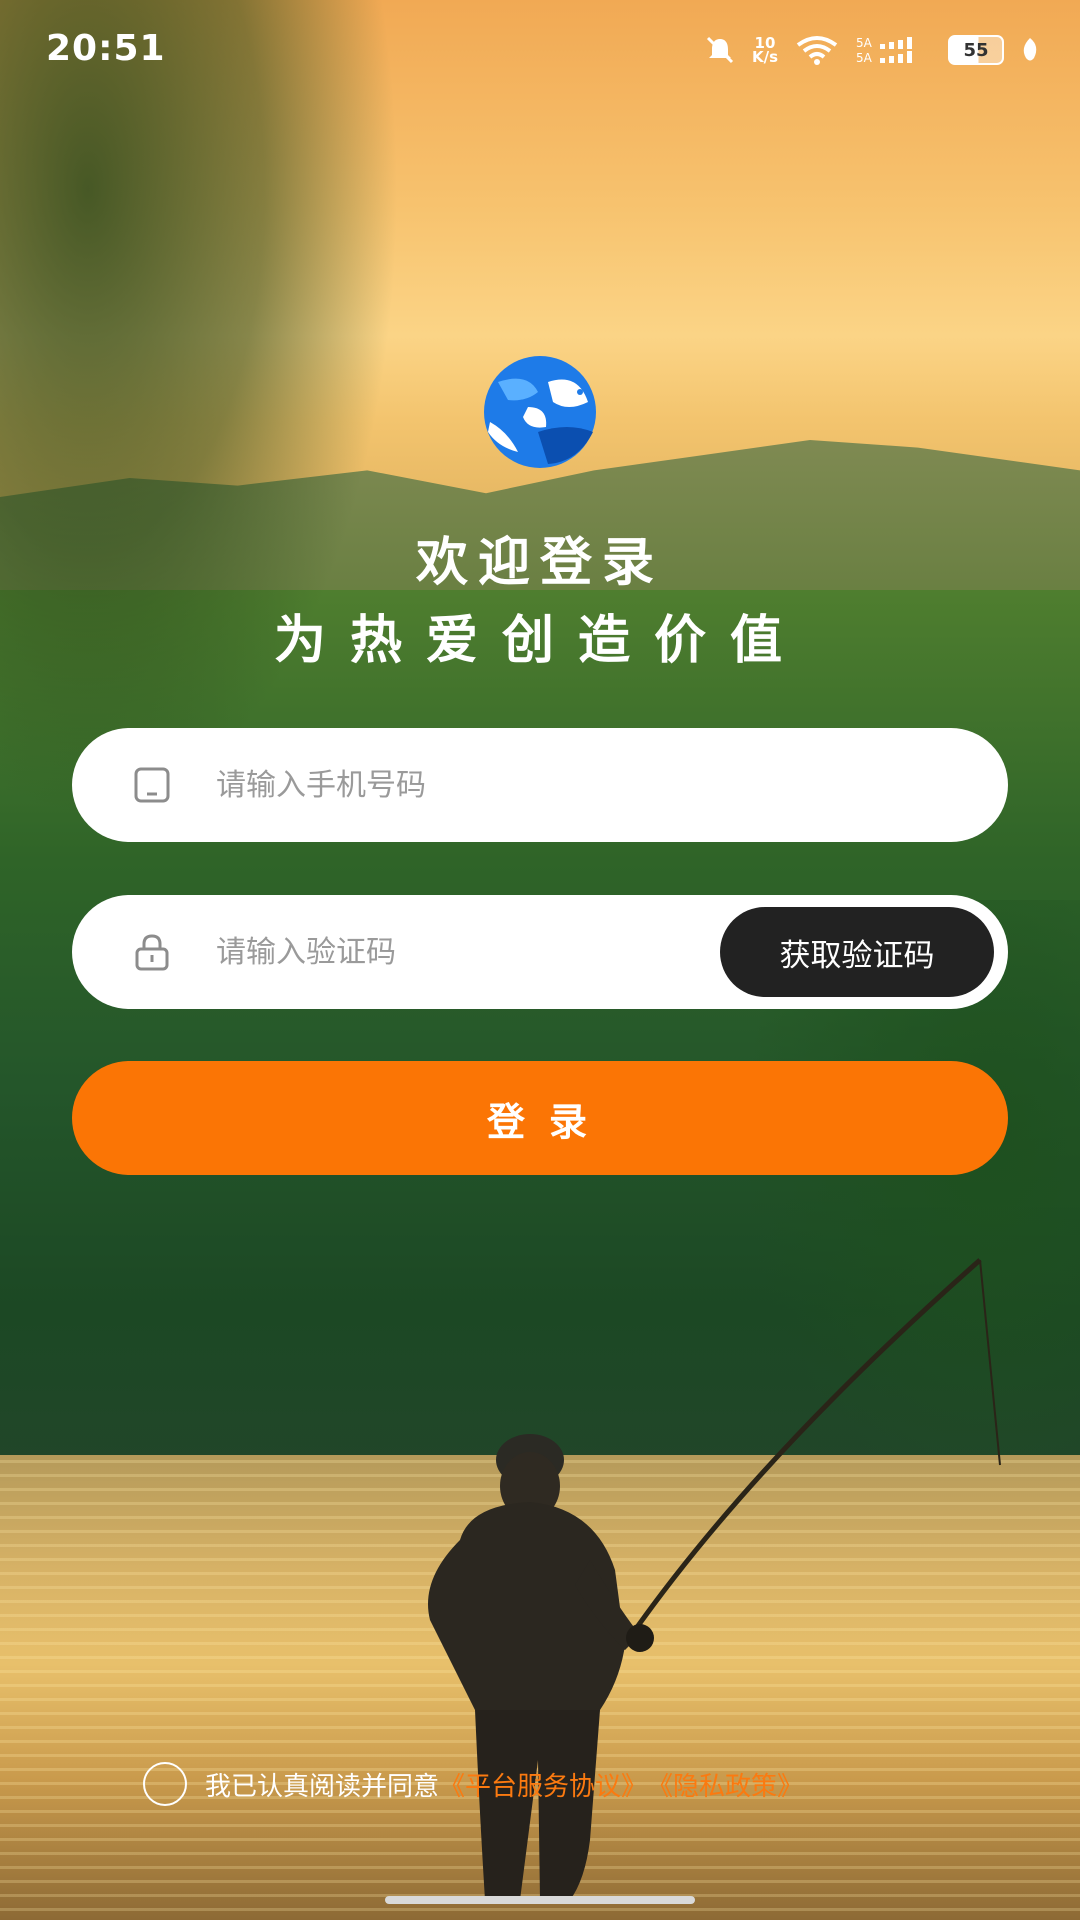  I want to click on login-button: 登录, so click(540, 1118).